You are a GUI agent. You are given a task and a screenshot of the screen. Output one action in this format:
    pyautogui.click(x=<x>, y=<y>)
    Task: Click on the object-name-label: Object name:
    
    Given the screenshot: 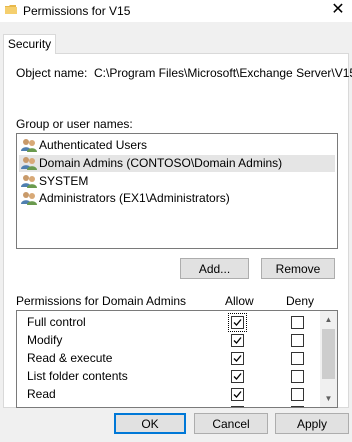 What is the action you would take?
    pyautogui.click(x=52, y=73)
    